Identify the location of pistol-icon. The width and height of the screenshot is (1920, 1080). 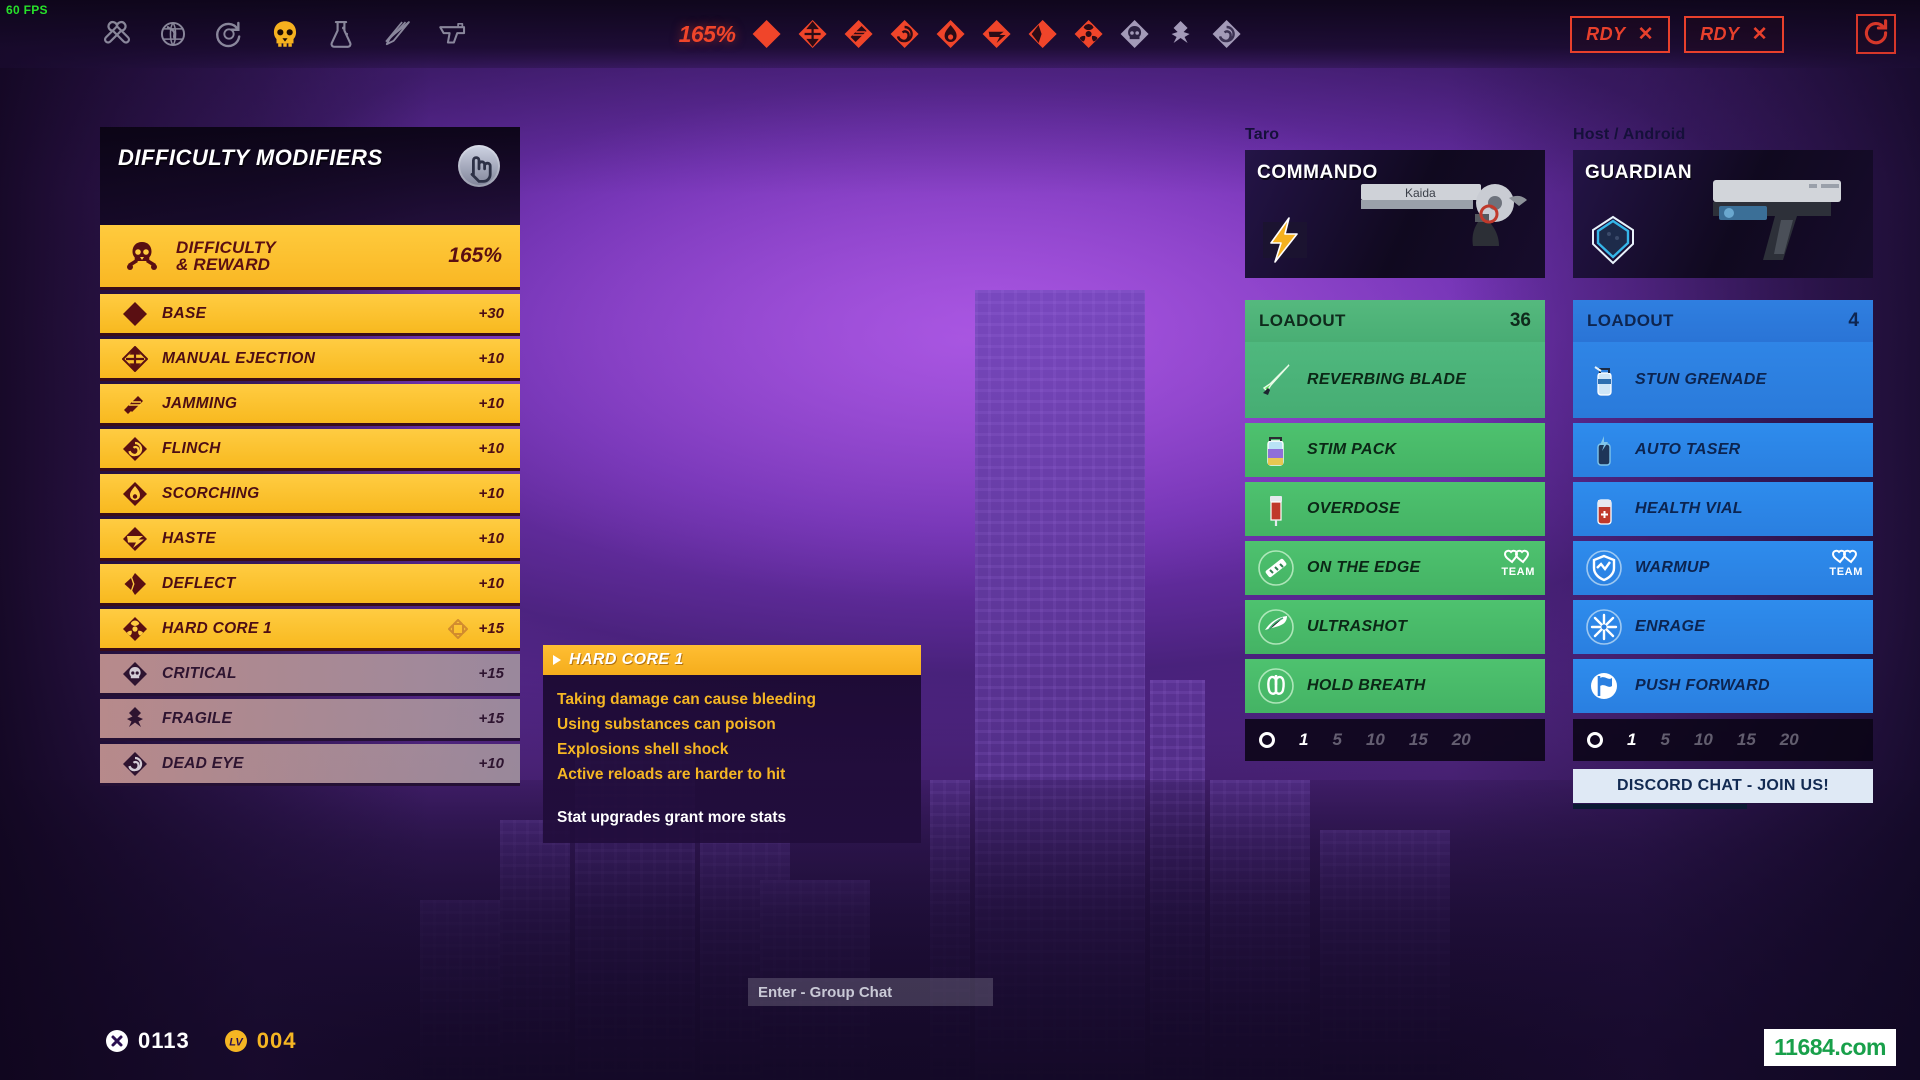
(453, 34).